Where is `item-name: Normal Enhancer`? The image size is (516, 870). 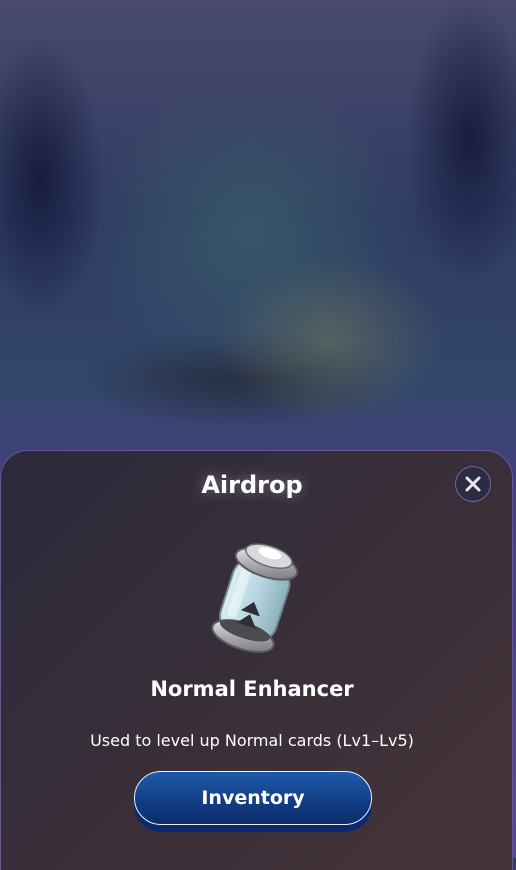
item-name: Normal Enhancer is located at coordinates (252, 689).